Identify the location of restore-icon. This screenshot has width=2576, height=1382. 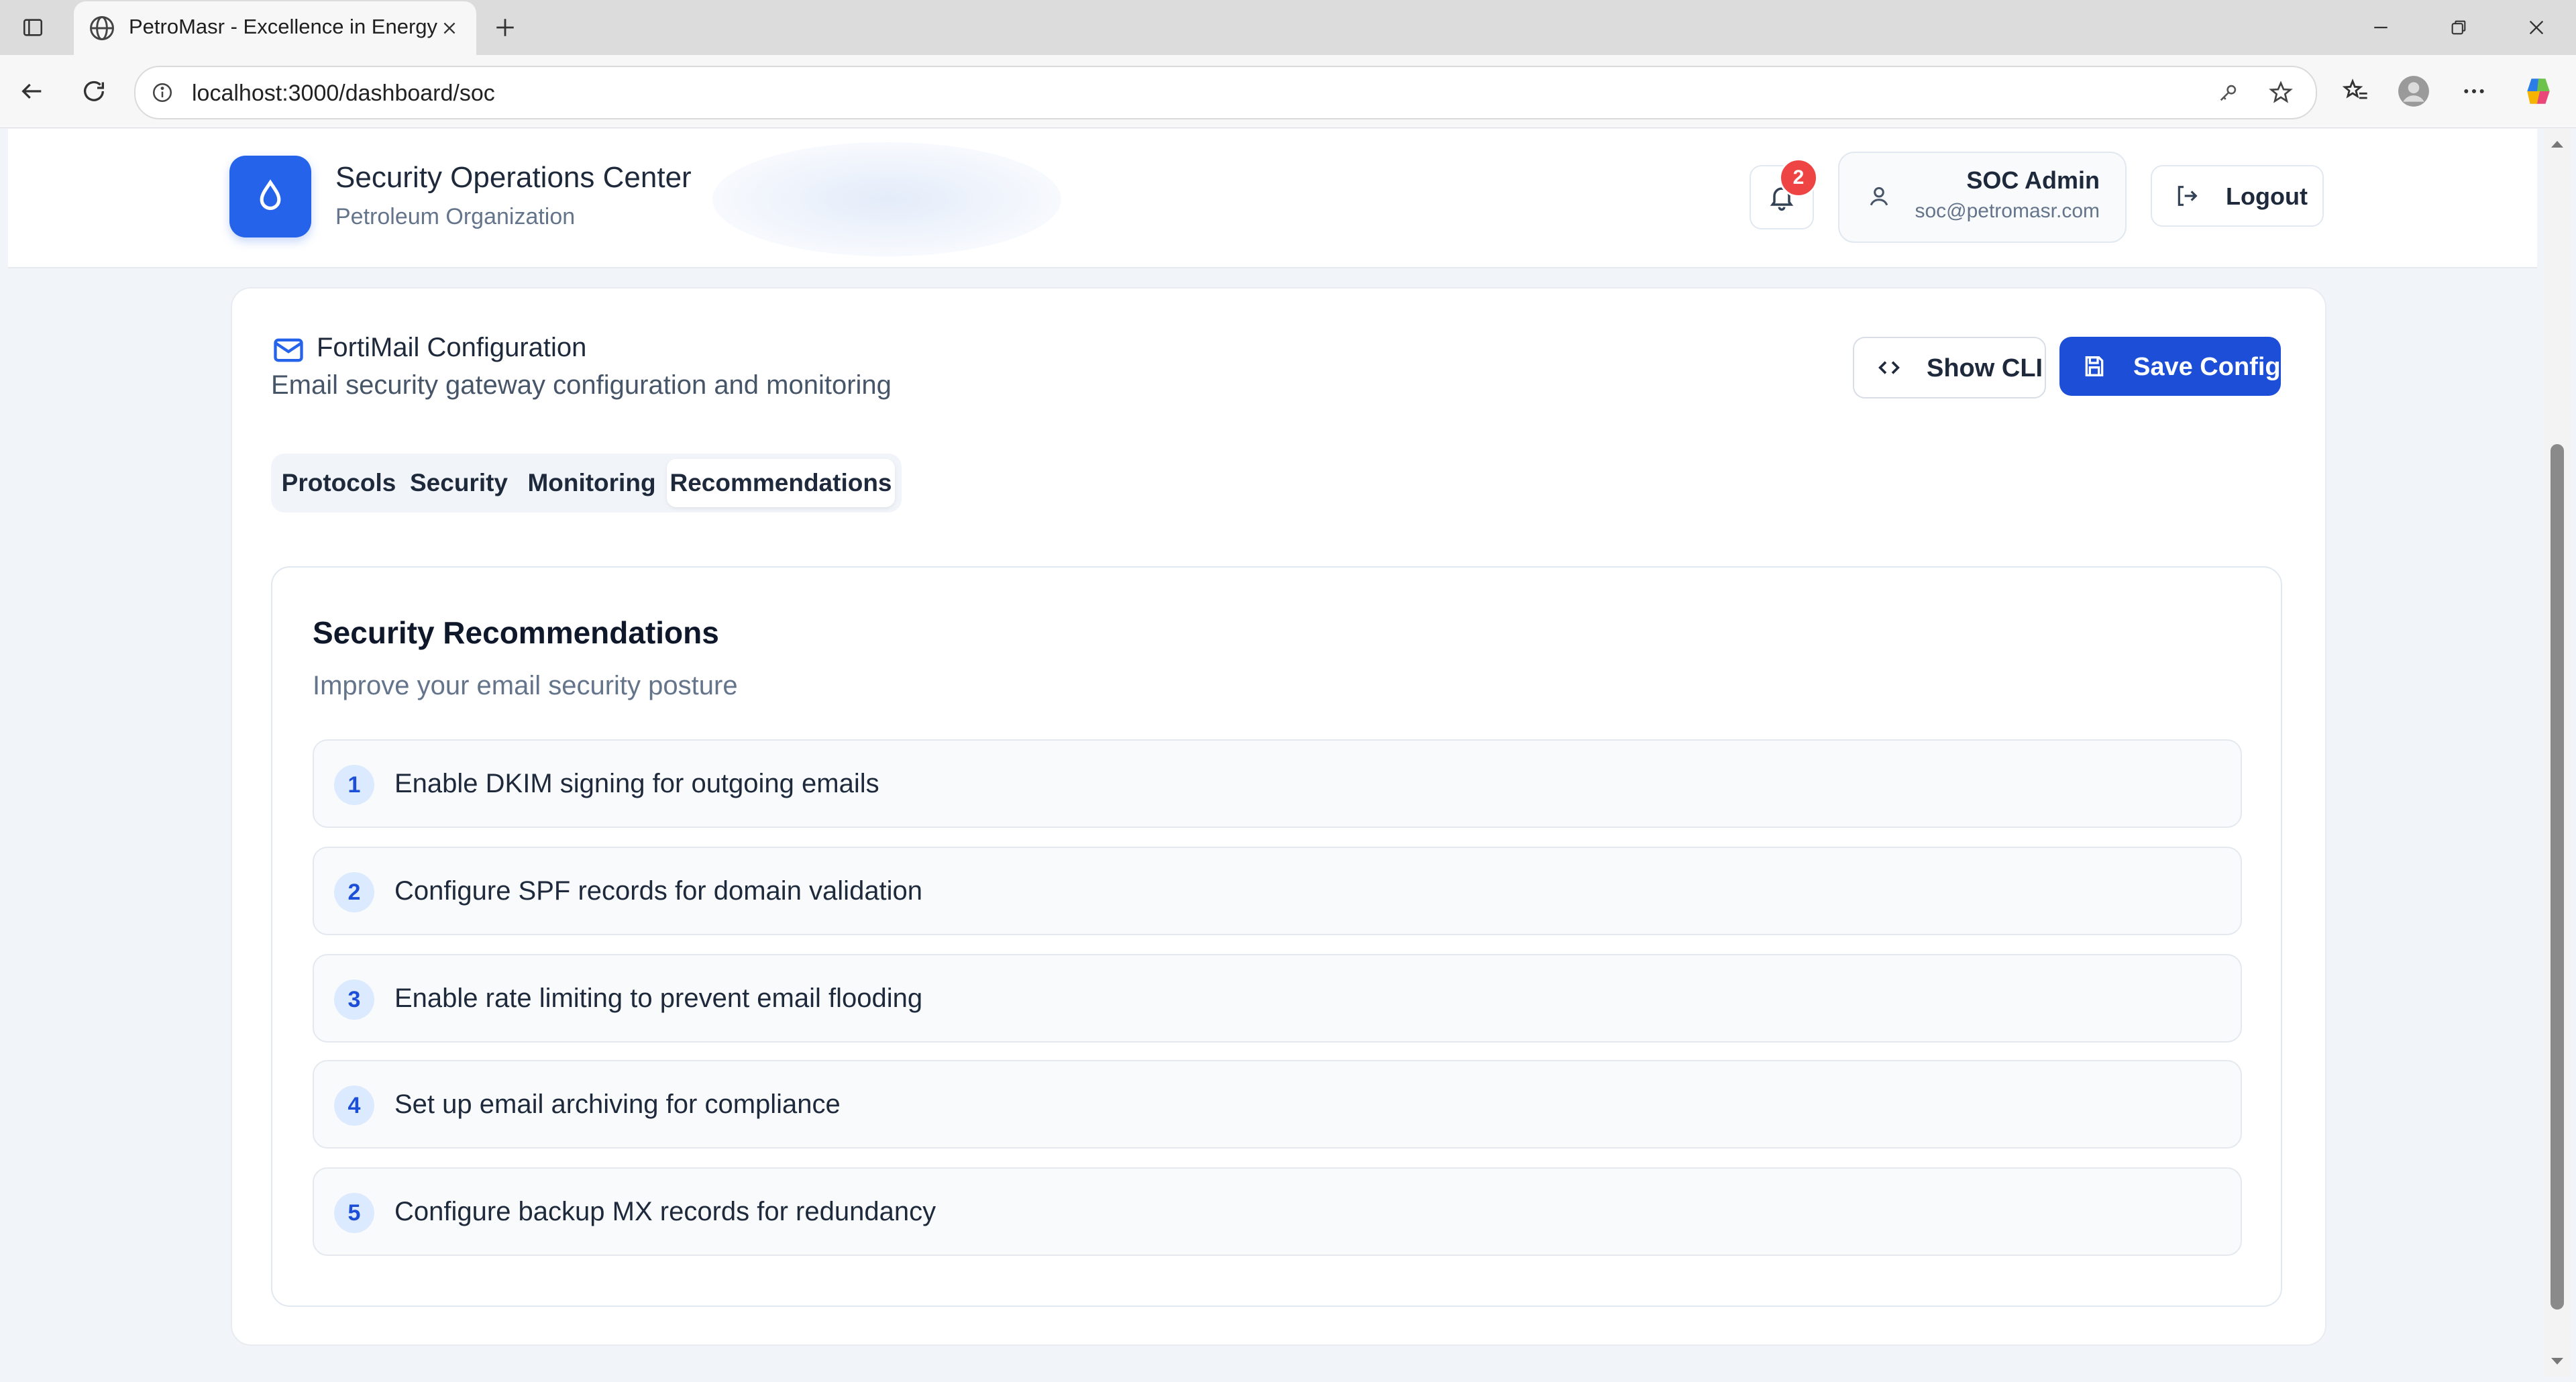
(2458, 27).